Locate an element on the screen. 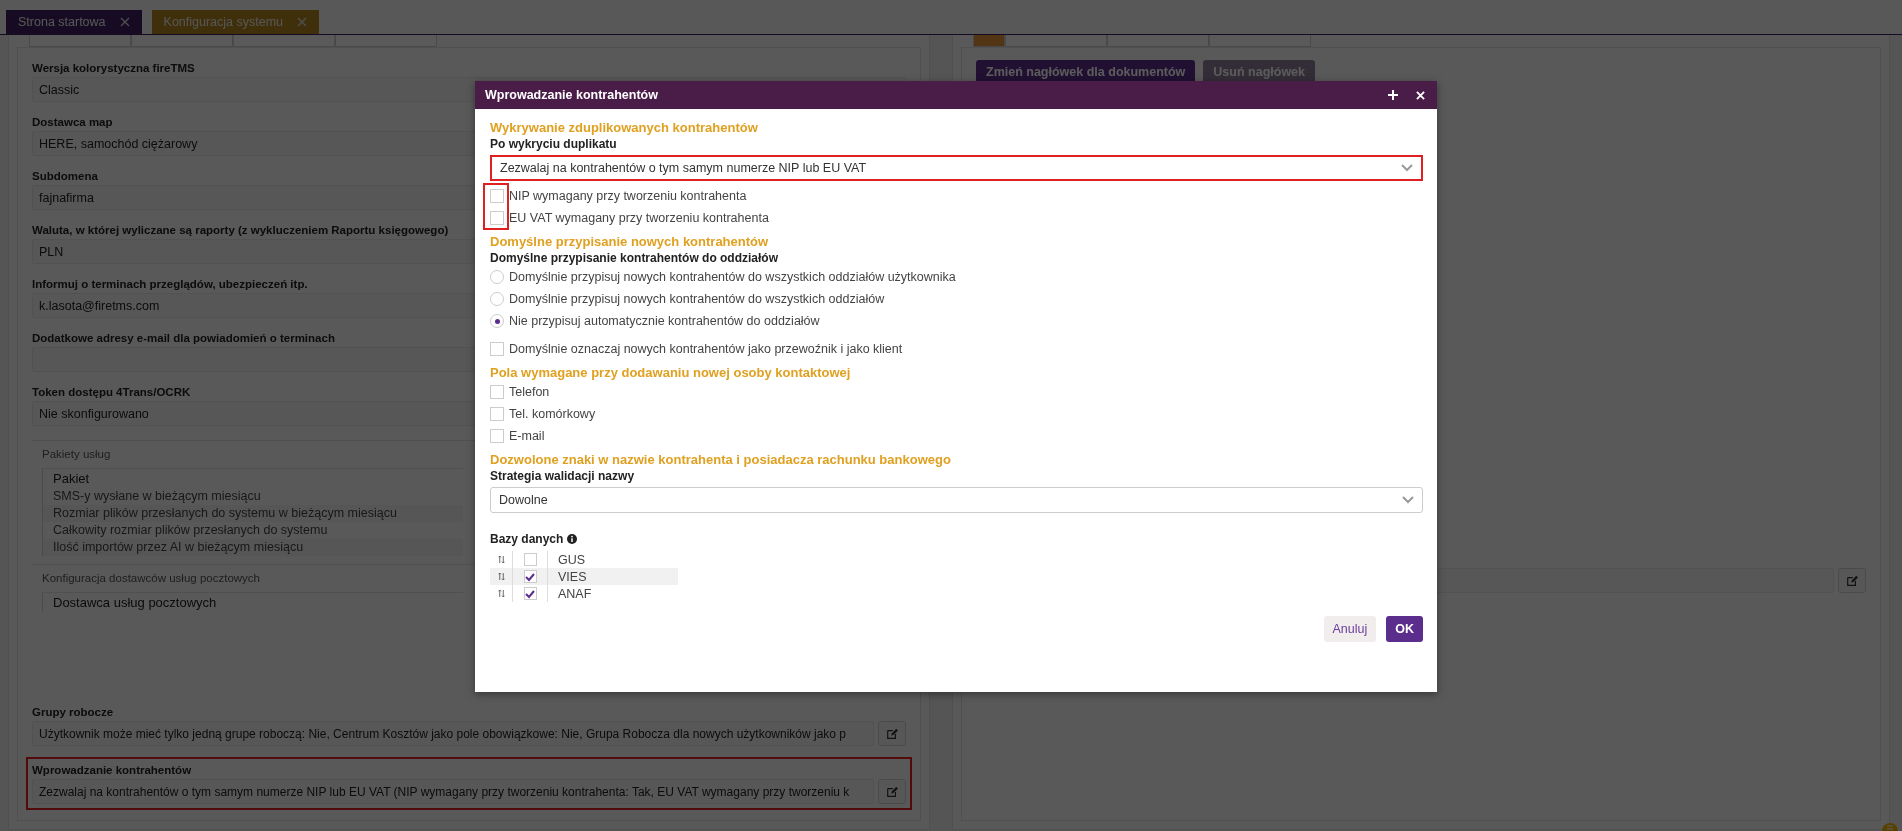 This screenshot has width=1902, height=831. setting-label: Token dostępu 4Trans/OCRK is located at coordinates (111, 392).